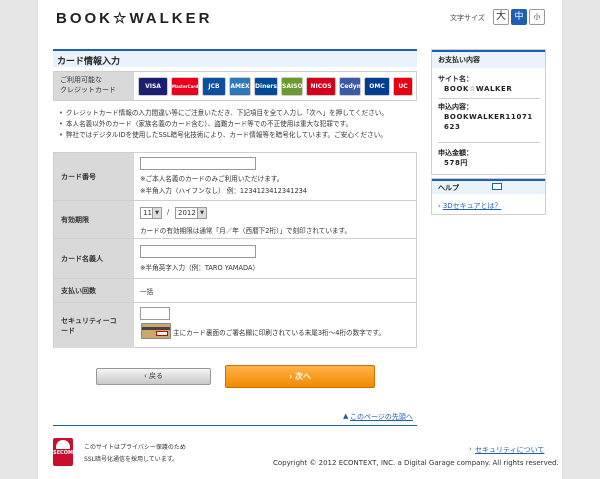 Image resolution: width=600 pixels, height=479 pixels. What do you see at coordinates (403, 86) in the screenshot?
I see `card-logo-uc: UC` at bounding box center [403, 86].